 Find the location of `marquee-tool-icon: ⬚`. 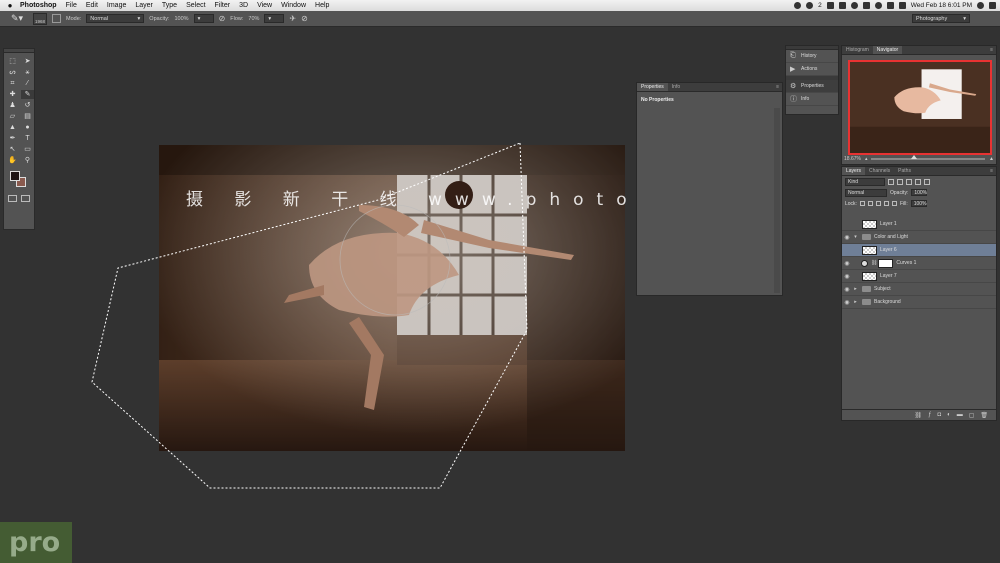

marquee-tool-icon: ⬚ is located at coordinates (12, 61).